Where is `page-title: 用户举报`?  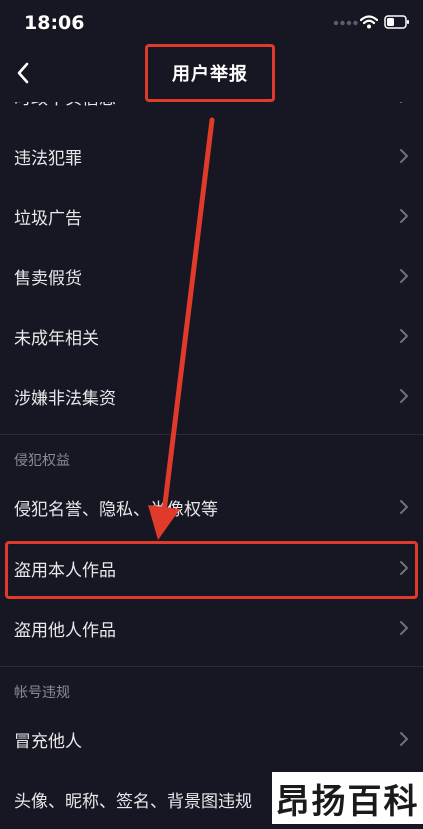 page-title: 用户举报 is located at coordinates (210, 74).